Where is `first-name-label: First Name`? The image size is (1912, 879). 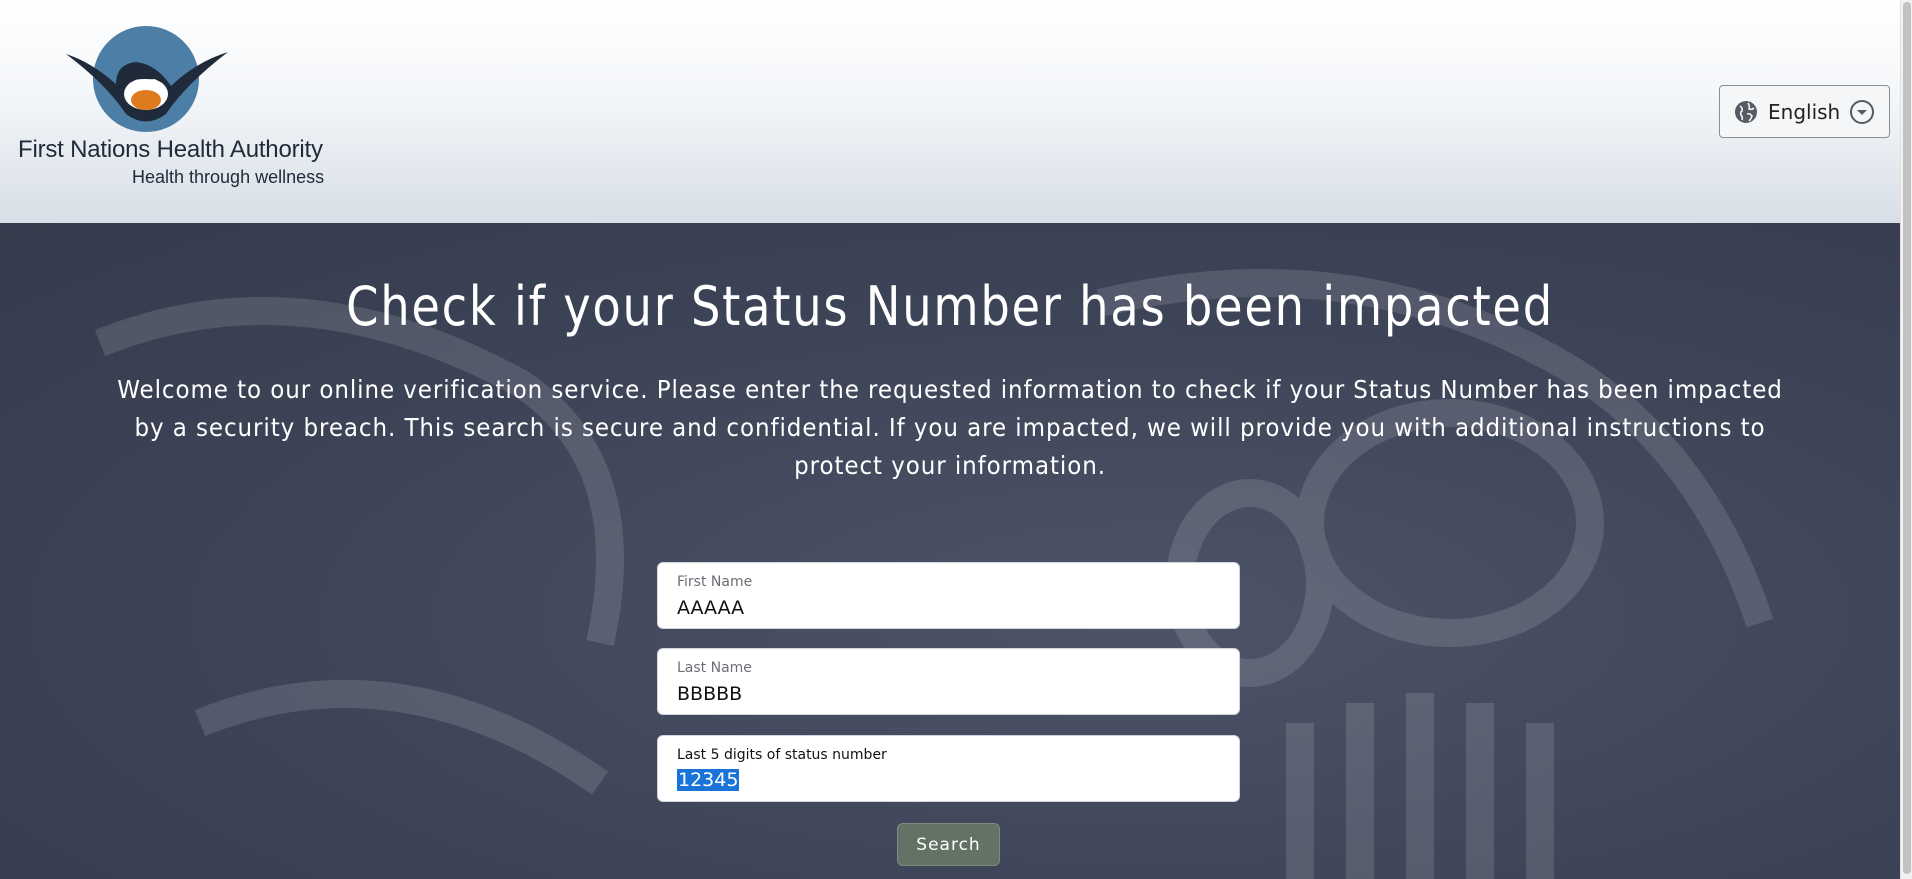
first-name-label: First Name is located at coordinates (715, 582).